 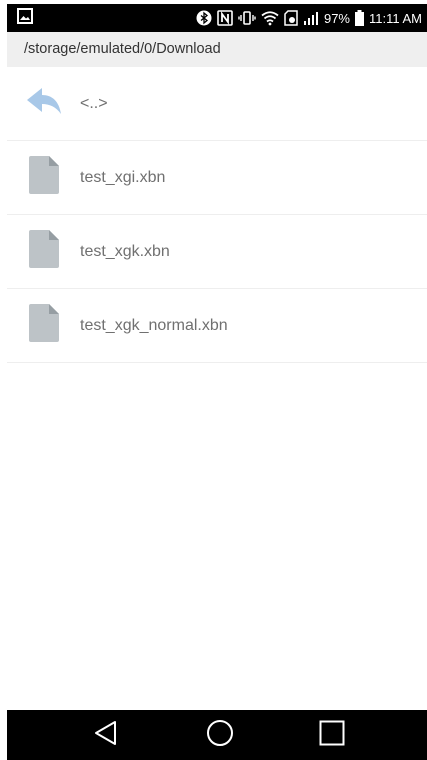 What do you see at coordinates (311, 18) in the screenshot?
I see `signal-icon` at bounding box center [311, 18].